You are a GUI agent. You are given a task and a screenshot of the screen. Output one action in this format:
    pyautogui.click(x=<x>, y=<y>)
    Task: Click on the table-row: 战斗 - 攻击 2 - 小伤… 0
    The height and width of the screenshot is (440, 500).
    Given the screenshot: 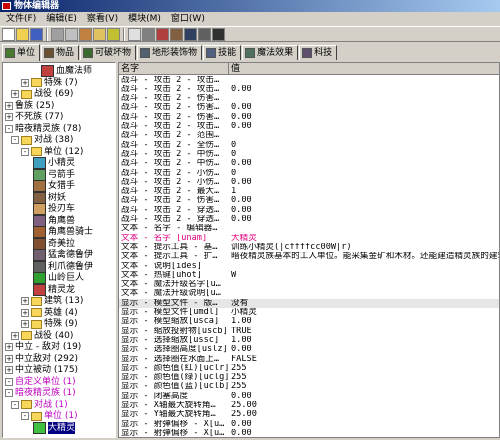 What is the action you would take?
    pyautogui.click(x=309, y=173)
    